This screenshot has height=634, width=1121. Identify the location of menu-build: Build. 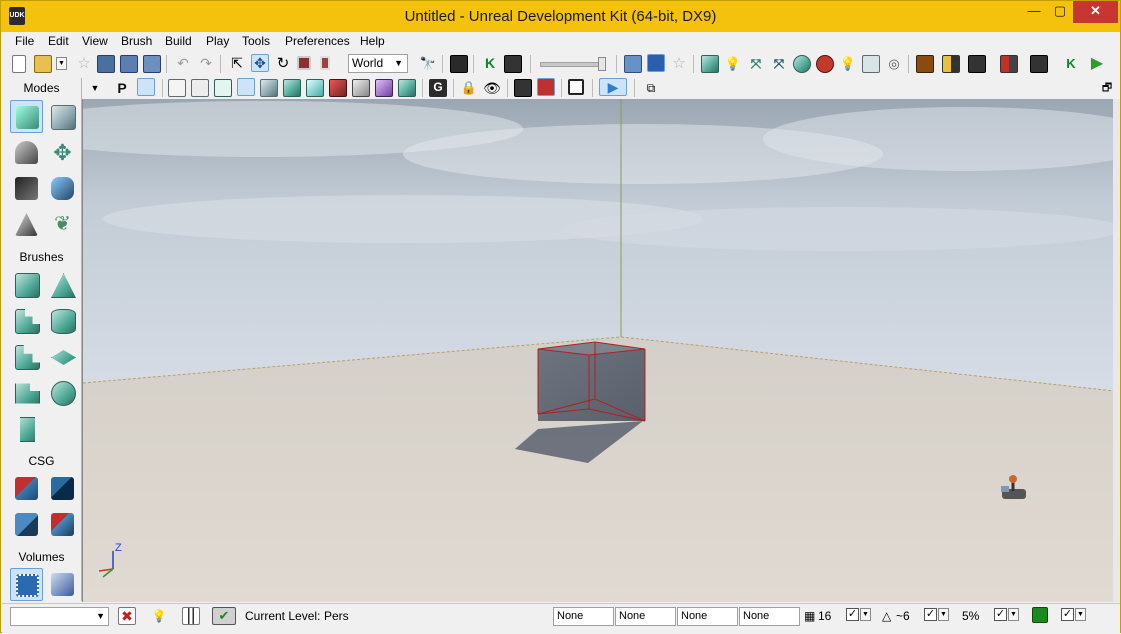
(178, 41).